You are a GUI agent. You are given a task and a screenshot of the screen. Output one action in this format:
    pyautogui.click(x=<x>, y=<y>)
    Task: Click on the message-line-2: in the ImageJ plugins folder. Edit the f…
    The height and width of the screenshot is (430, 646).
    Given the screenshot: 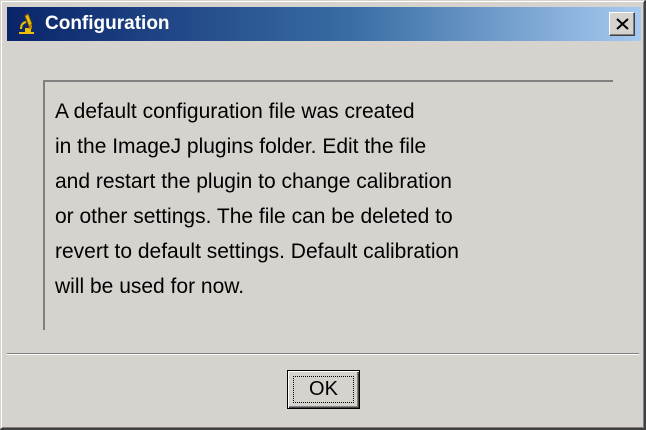 What is the action you would take?
    pyautogui.click(x=241, y=146)
    